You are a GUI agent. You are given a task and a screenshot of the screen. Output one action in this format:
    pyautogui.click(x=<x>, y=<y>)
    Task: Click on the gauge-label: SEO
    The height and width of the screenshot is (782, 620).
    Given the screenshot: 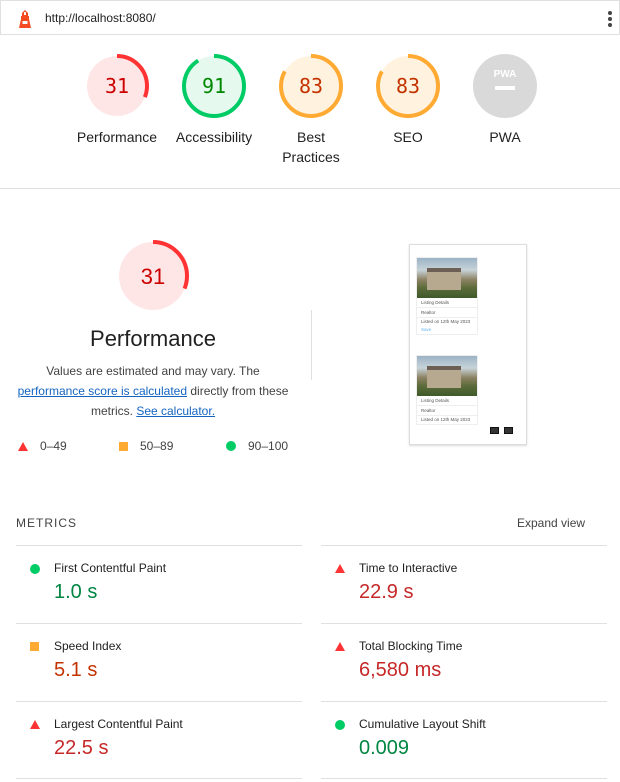 What is the action you would take?
    pyautogui.click(x=408, y=137)
    